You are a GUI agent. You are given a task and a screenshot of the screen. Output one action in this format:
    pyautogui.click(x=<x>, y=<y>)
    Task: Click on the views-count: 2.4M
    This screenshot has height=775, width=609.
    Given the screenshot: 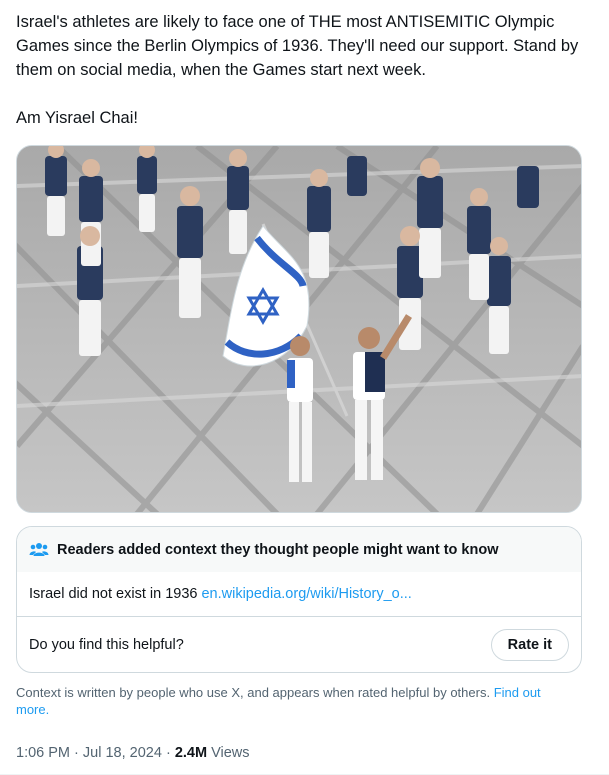 What is the action you would take?
    pyautogui.click(x=191, y=753)
    